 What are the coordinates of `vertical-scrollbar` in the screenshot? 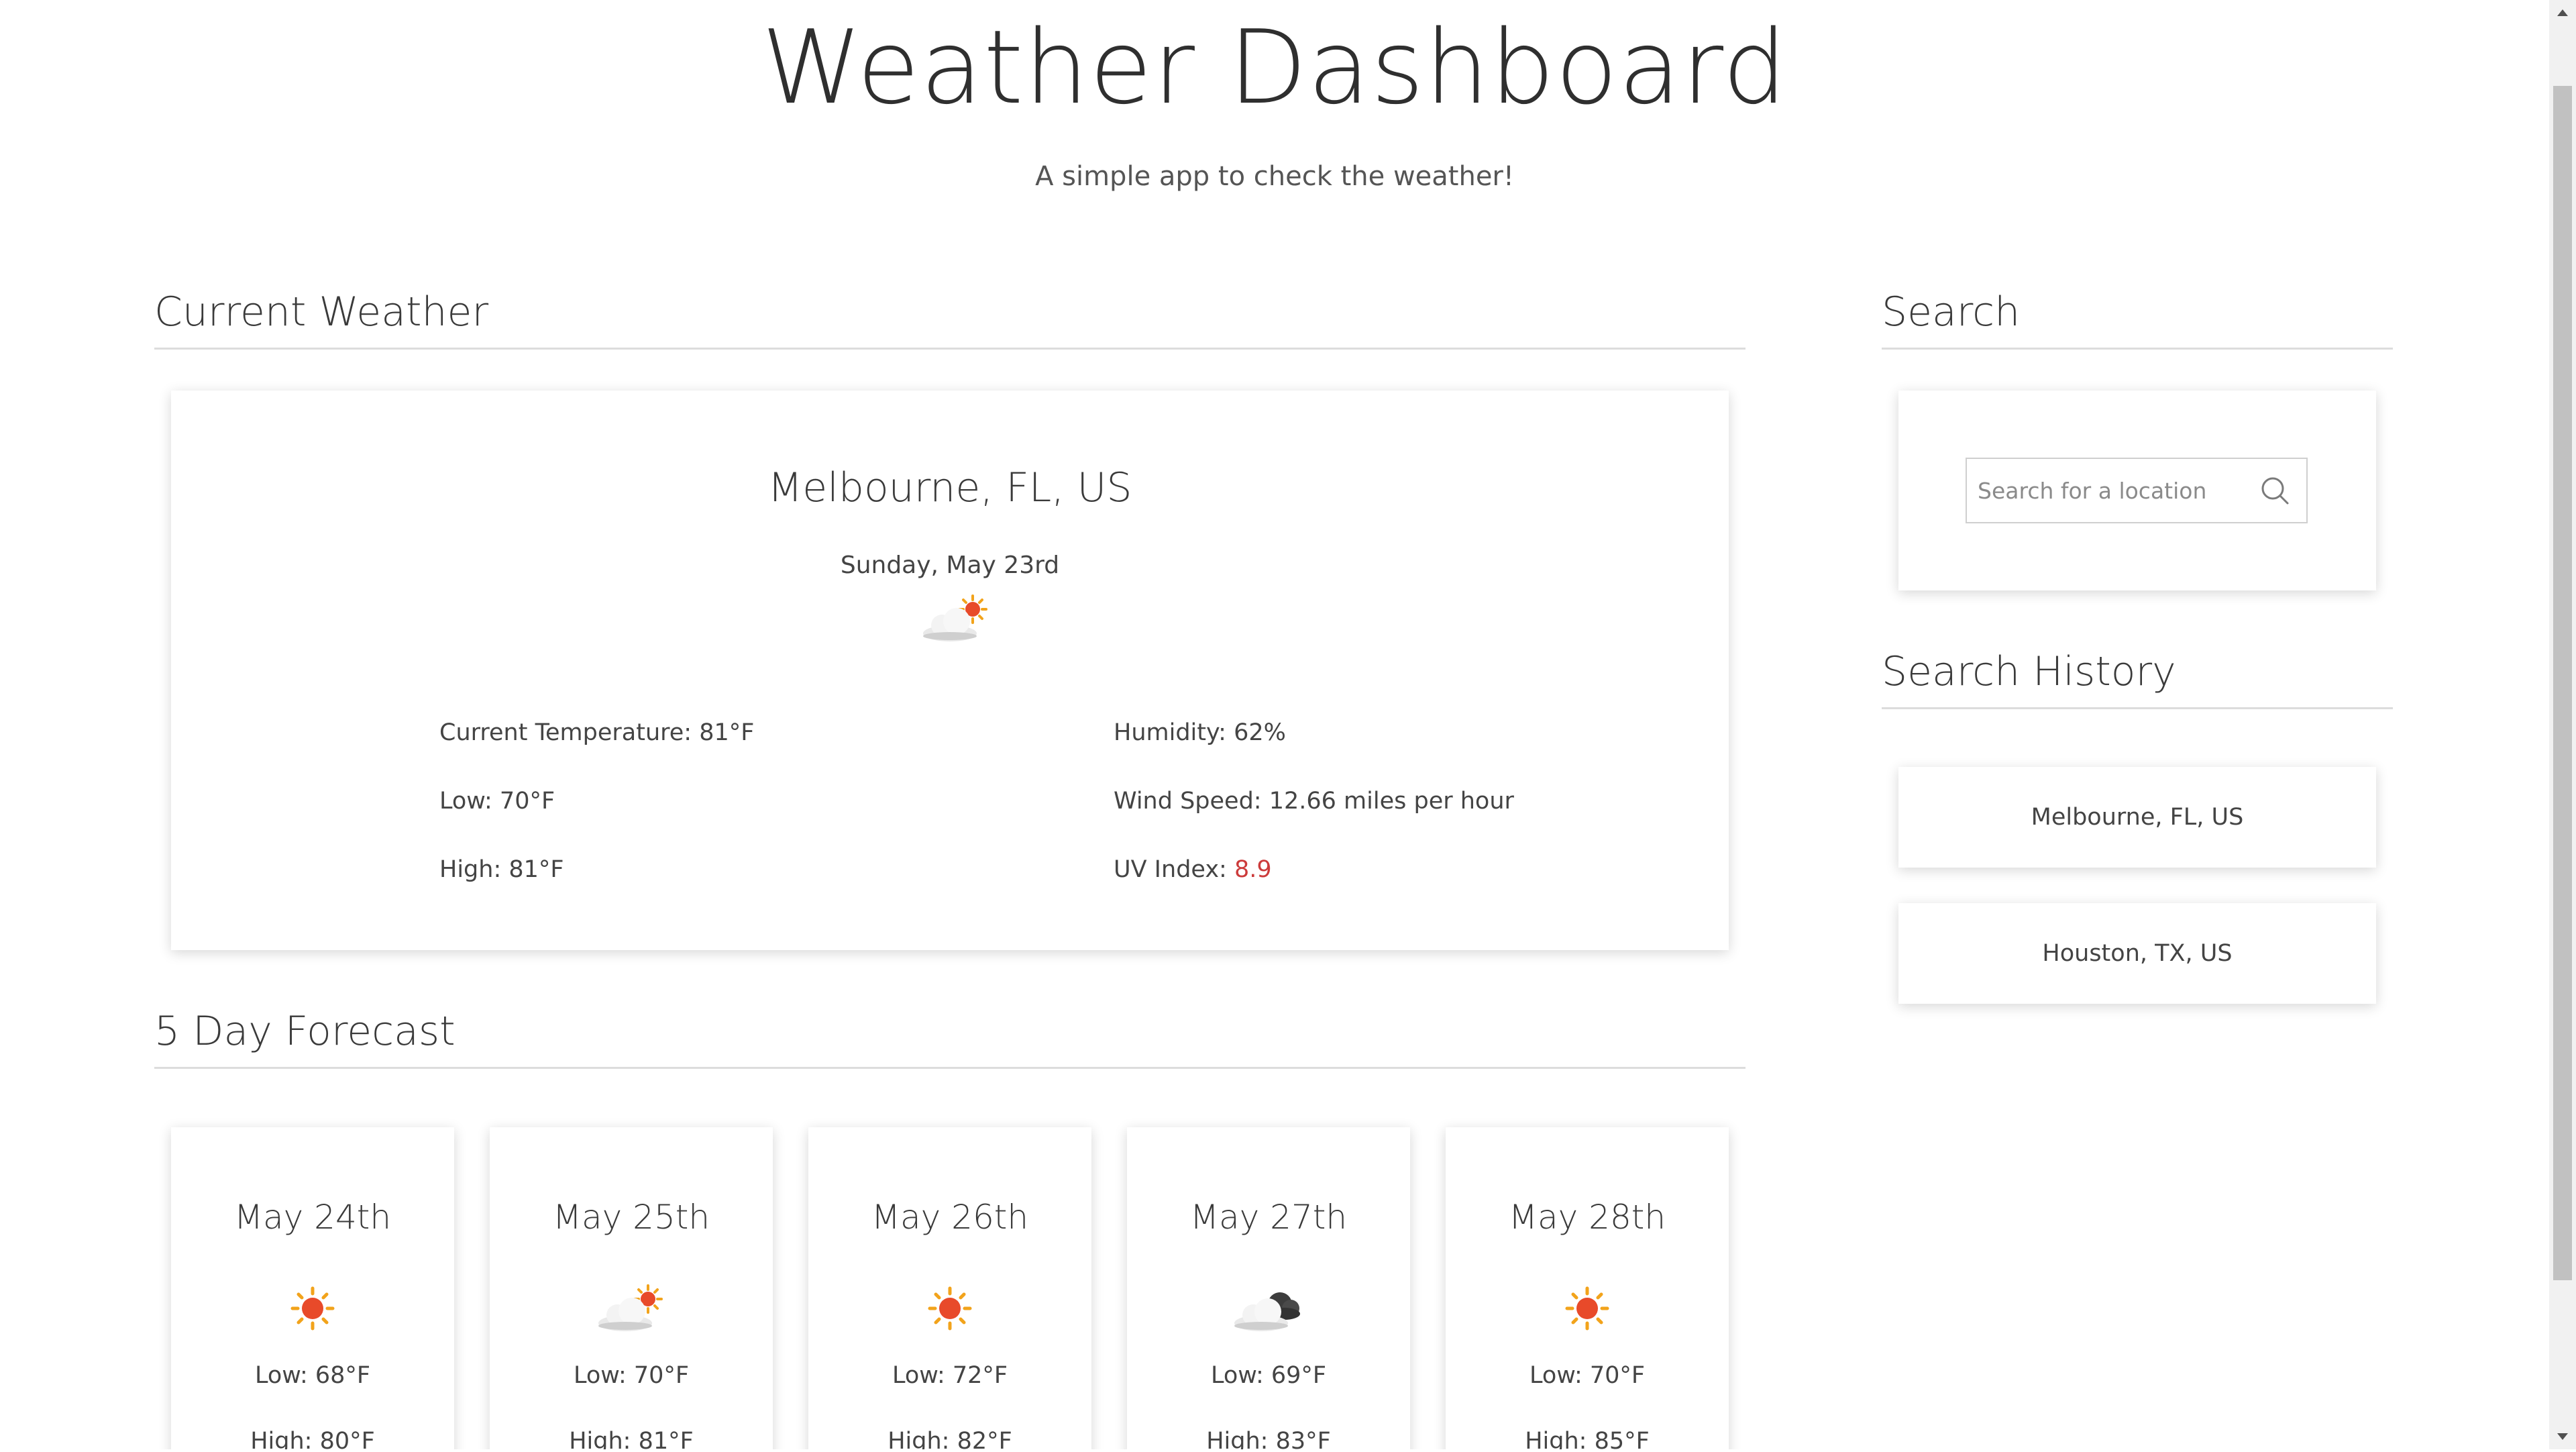 It's located at (2562, 725).